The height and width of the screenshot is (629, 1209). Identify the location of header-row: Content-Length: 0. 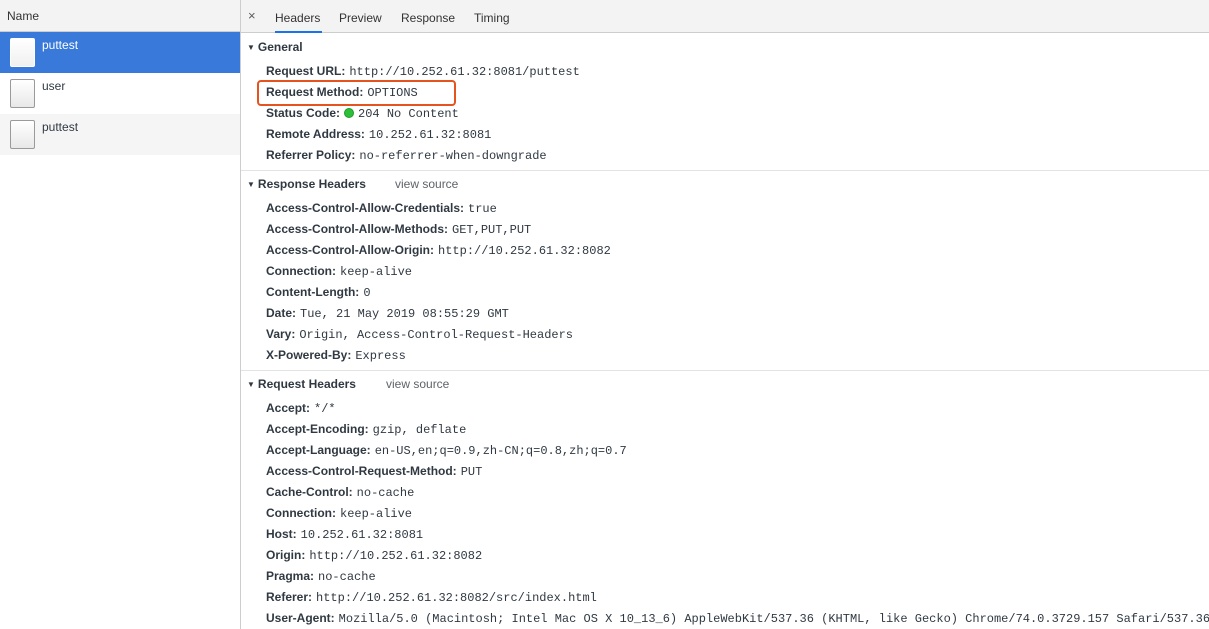
(318, 292).